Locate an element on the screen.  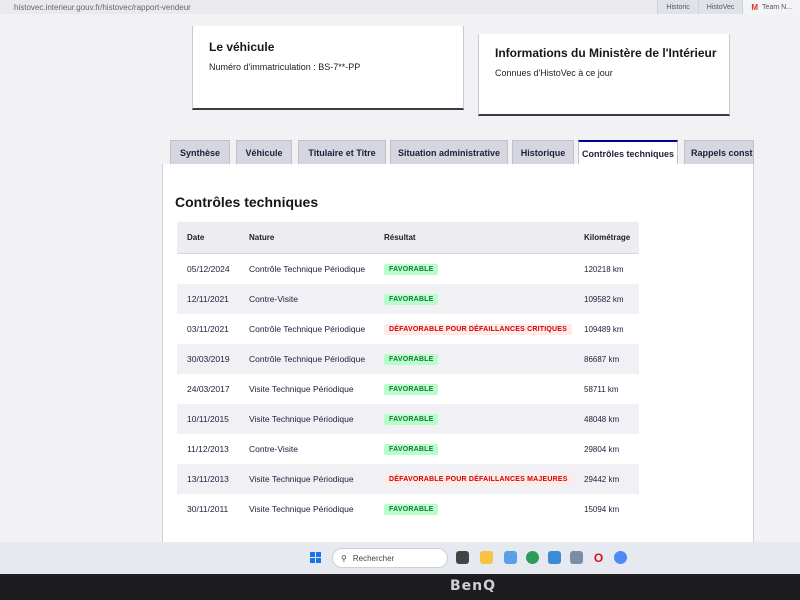
cell-km: 29442 km is located at coordinates (602, 479).